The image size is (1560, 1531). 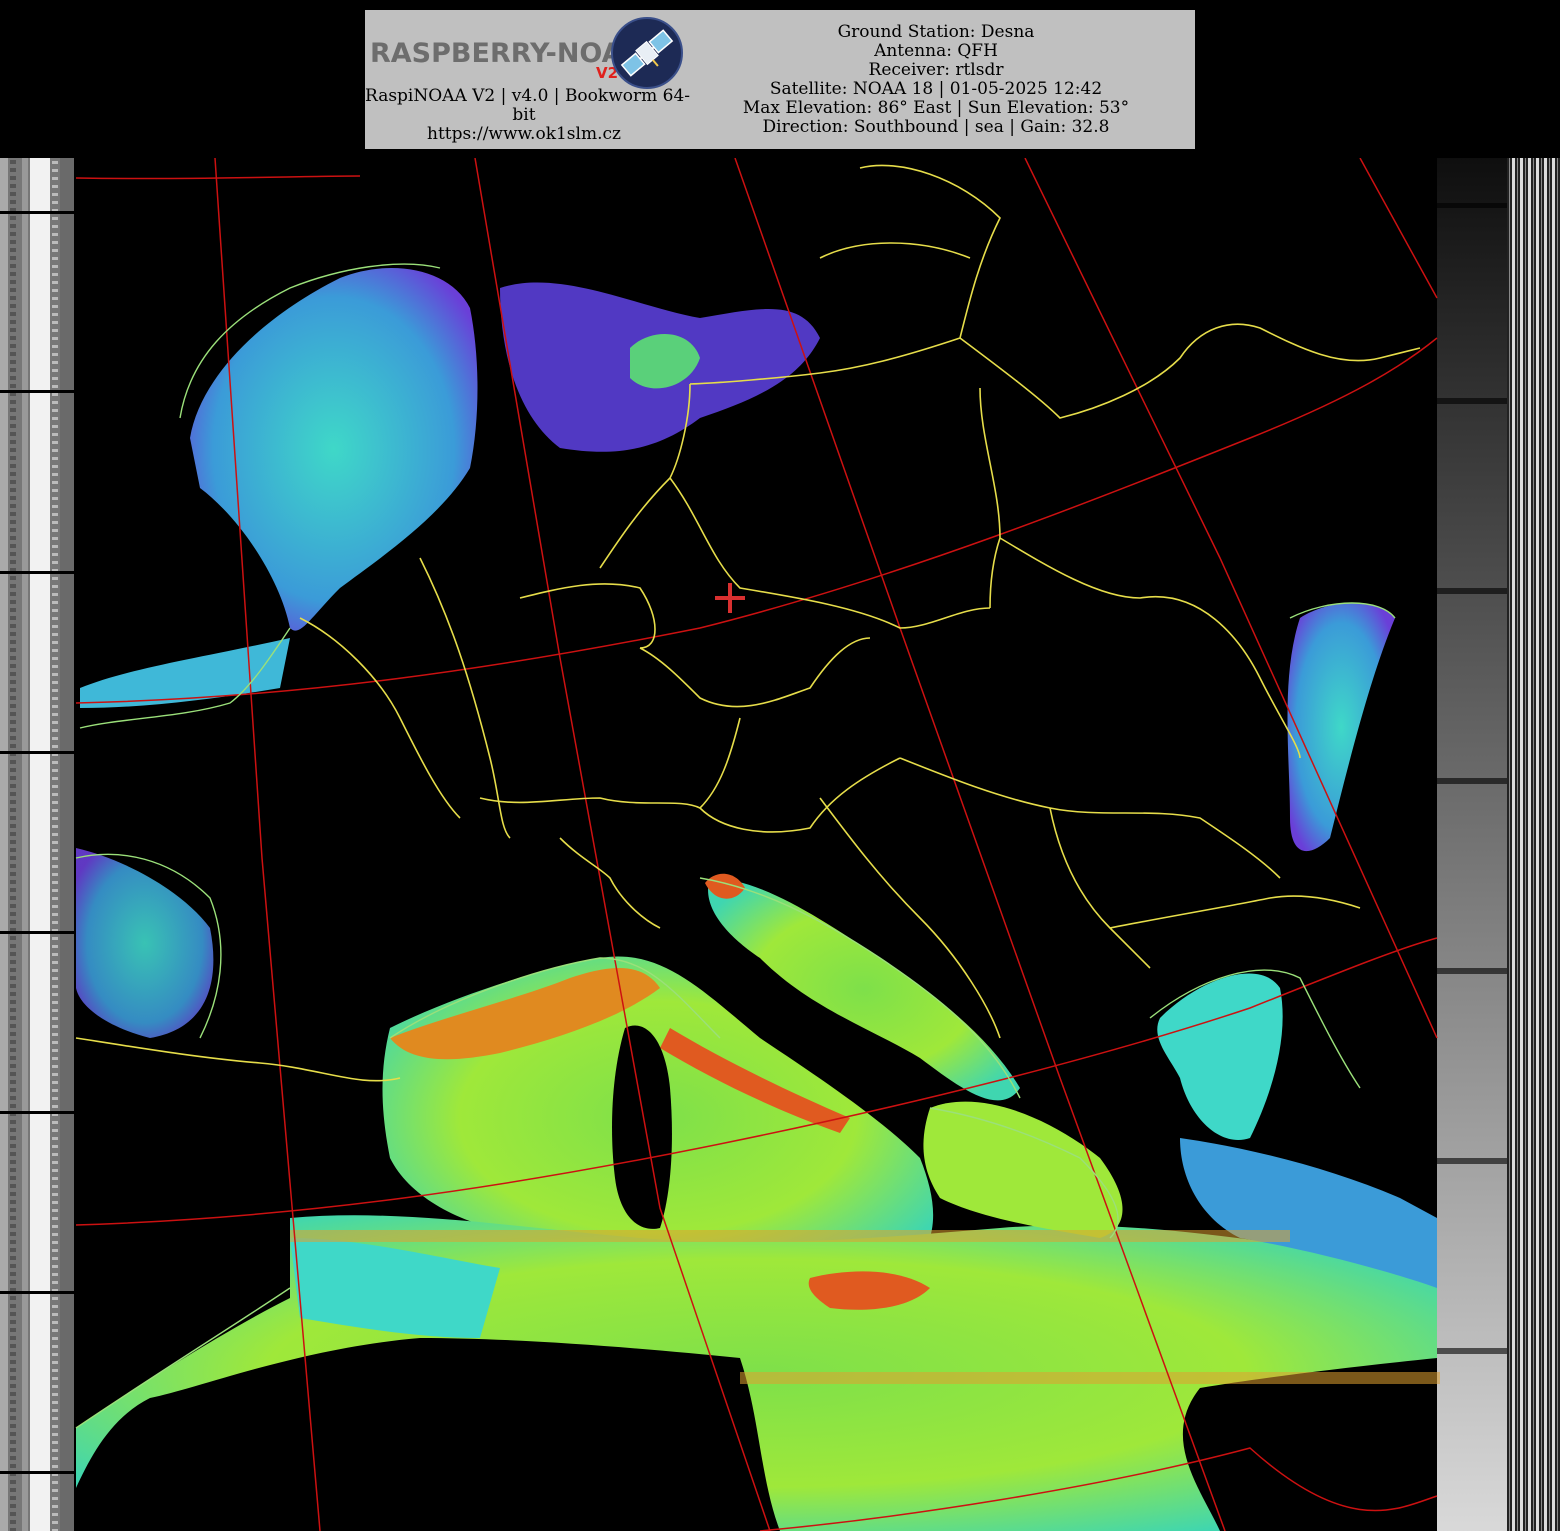 I want to click on antenna-line: Antenna: QFH, so click(x=936, y=51).